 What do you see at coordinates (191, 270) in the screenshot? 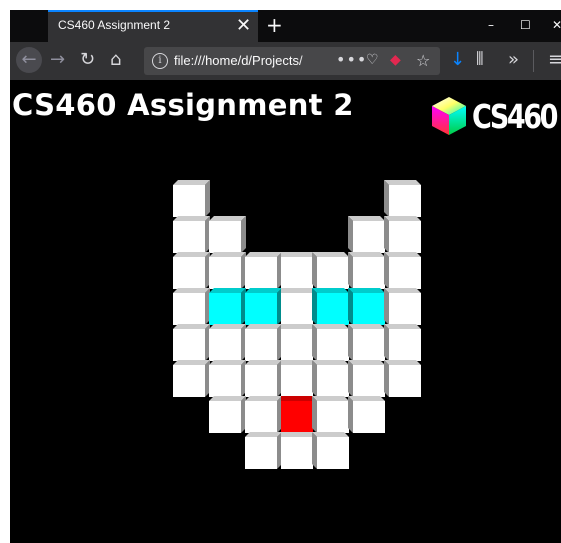
I see `cube-white-r2-c0` at bounding box center [191, 270].